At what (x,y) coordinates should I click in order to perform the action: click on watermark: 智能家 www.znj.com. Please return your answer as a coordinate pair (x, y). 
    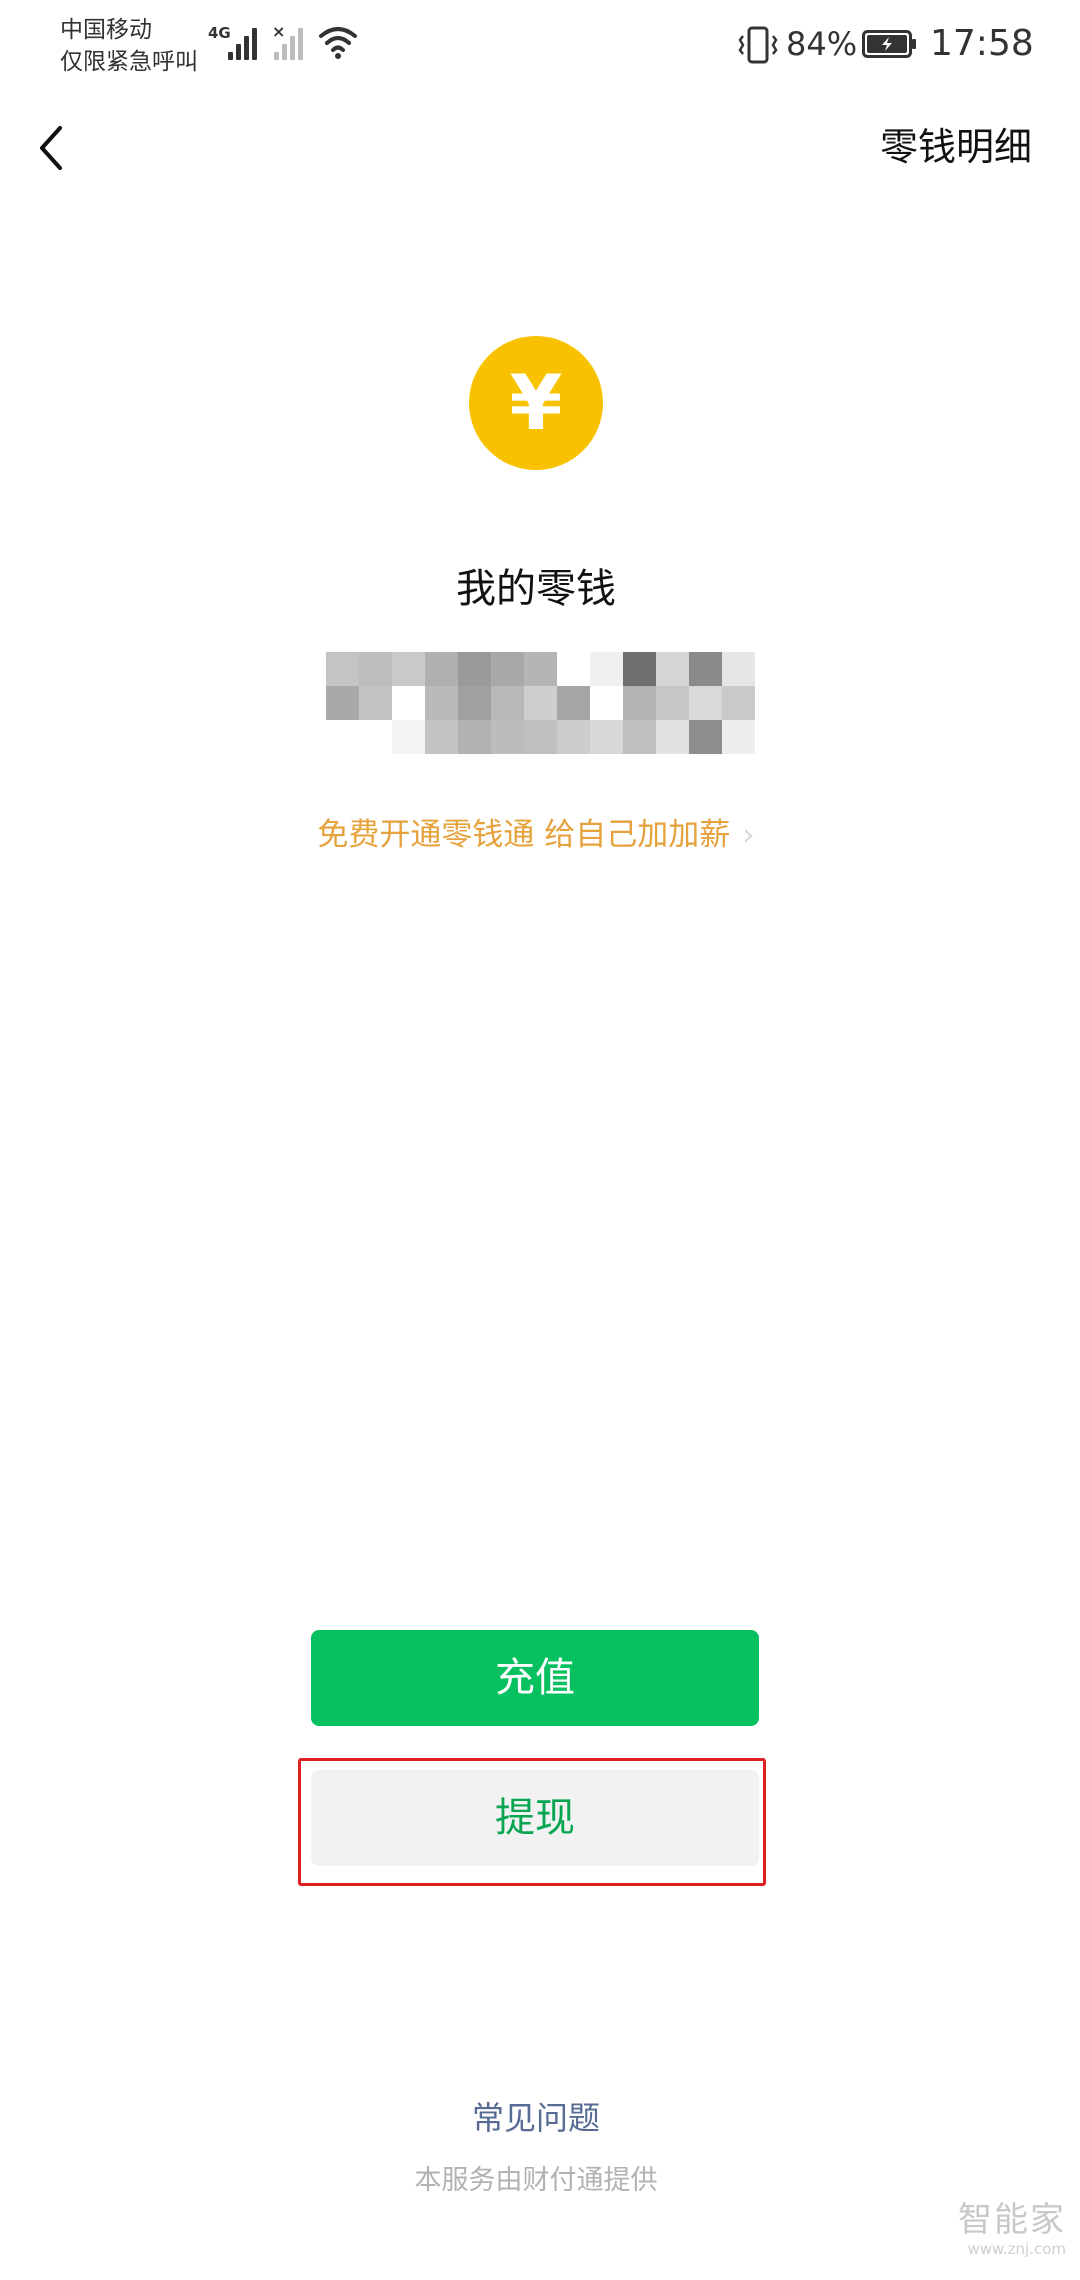
    Looking at the image, I should click on (1012, 2229).